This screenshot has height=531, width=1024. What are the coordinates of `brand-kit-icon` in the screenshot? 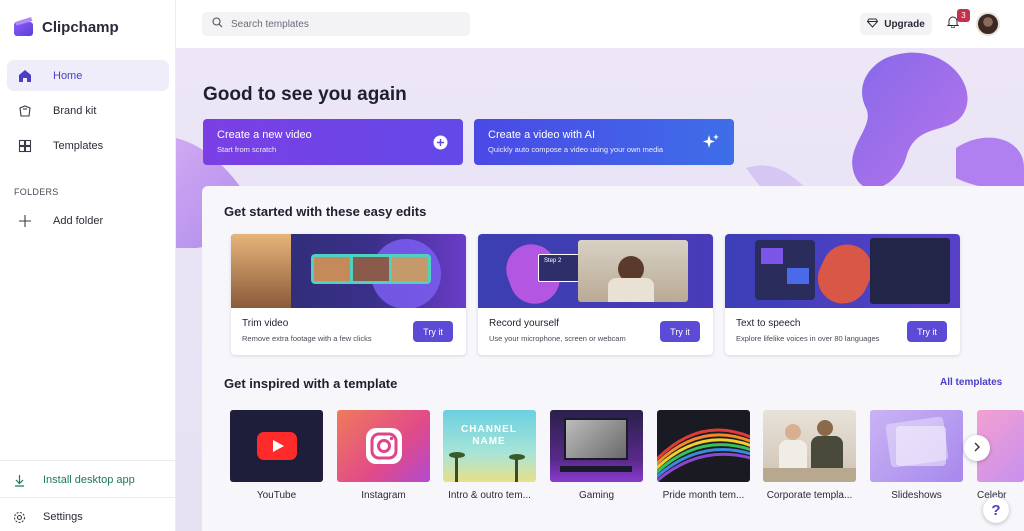 It's located at (25, 111).